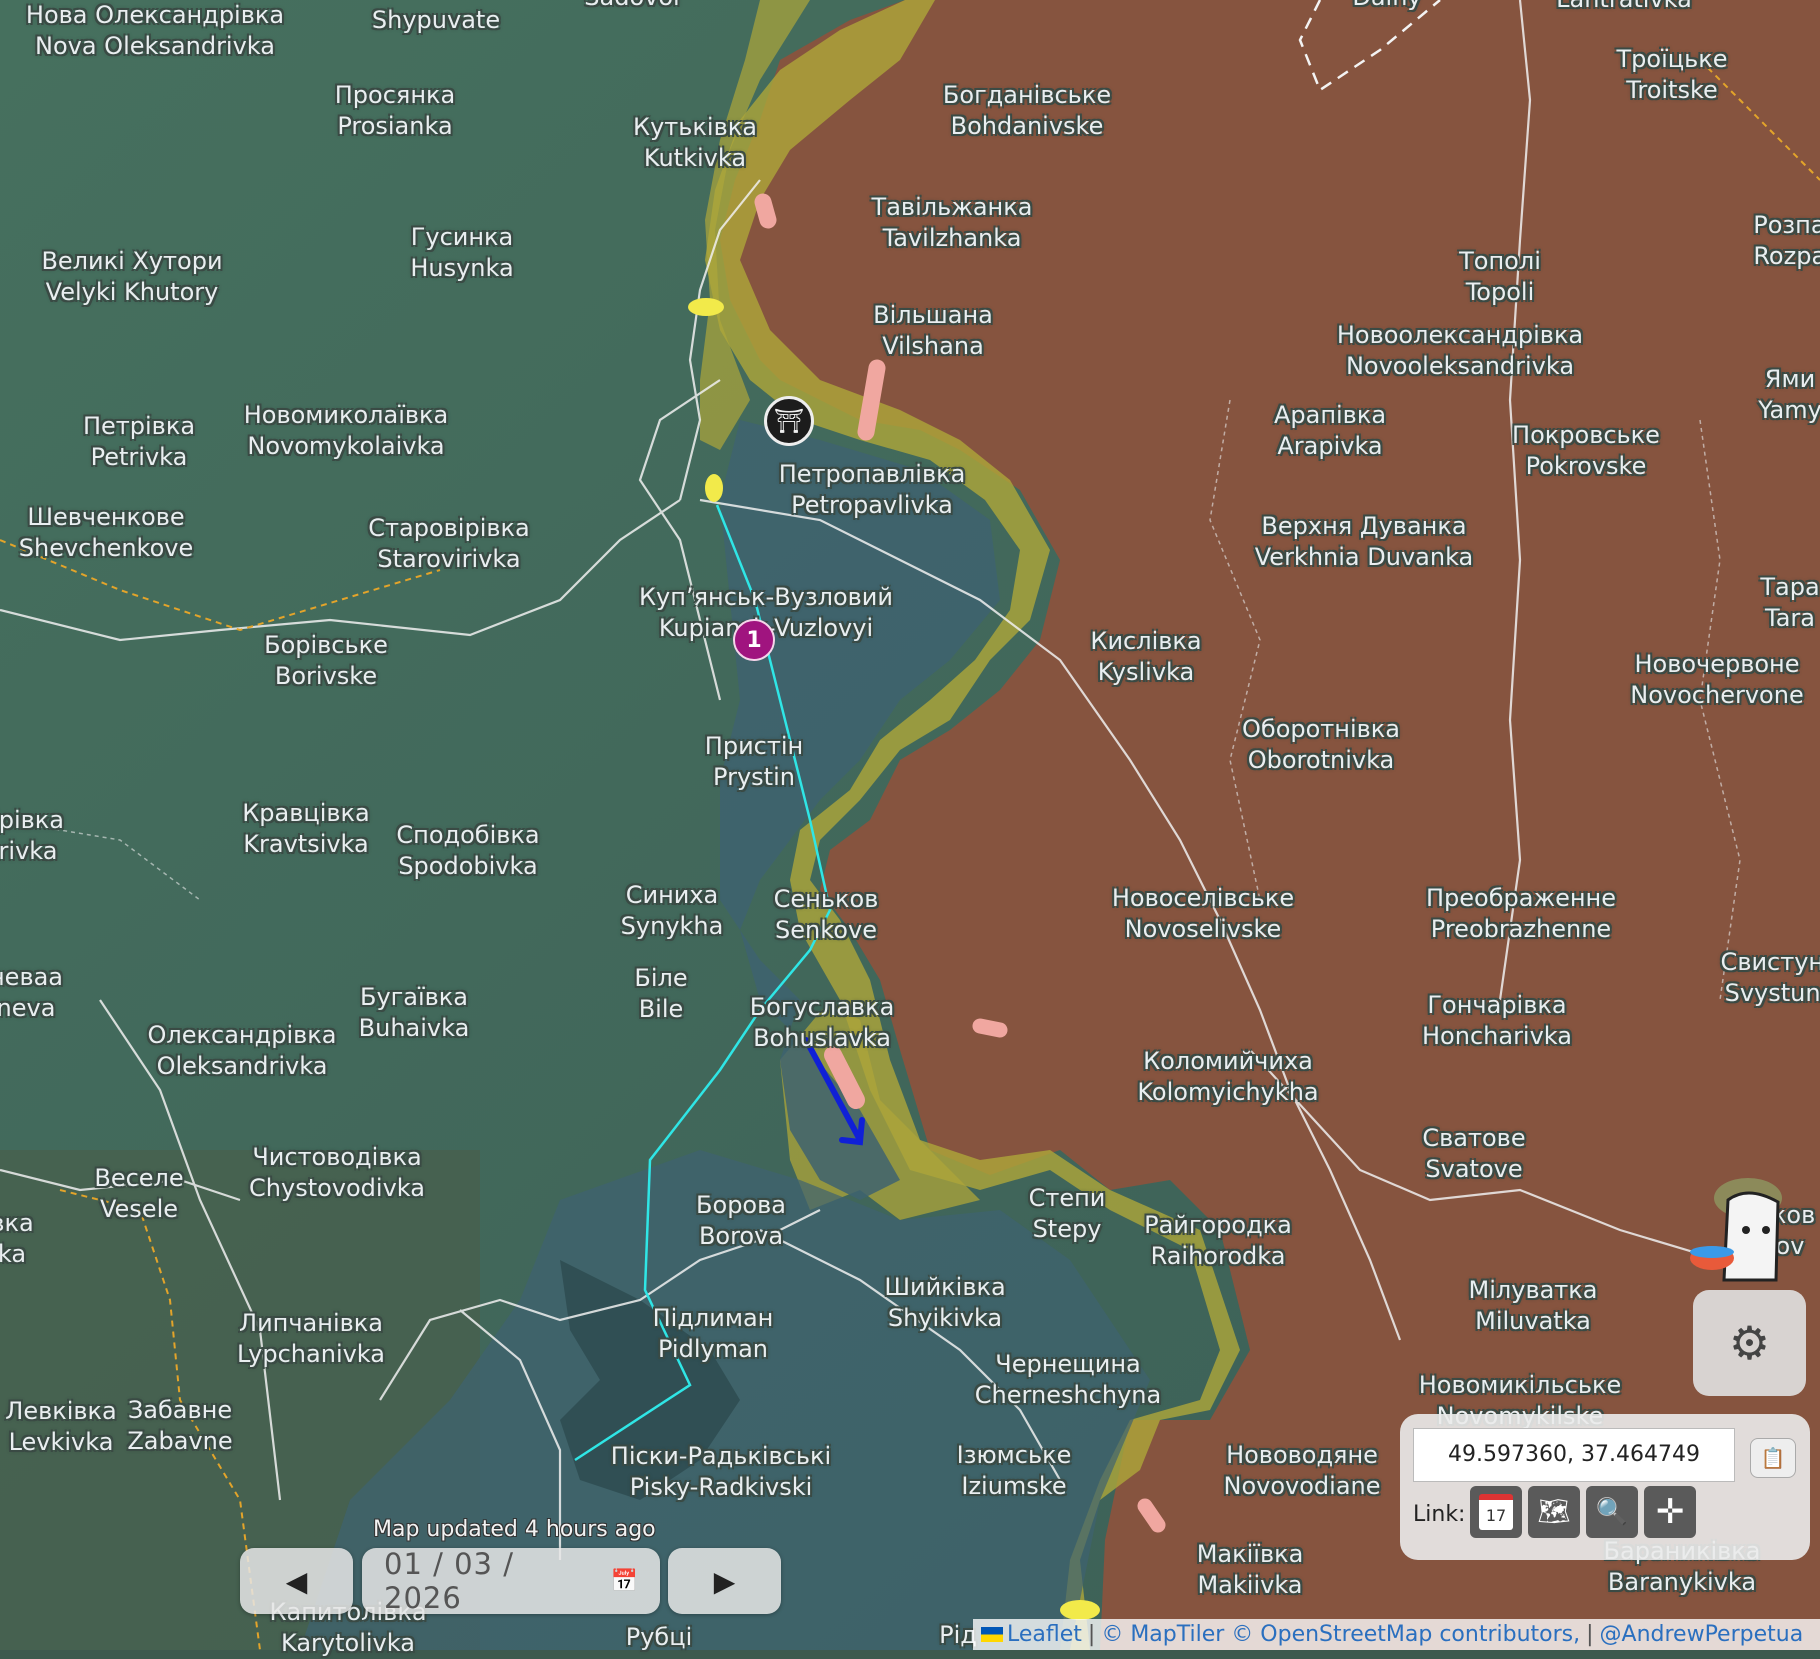 Image resolution: width=1820 pixels, height=1659 pixels. I want to click on world-map-link-button: 🗺, so click(1554, 1512).